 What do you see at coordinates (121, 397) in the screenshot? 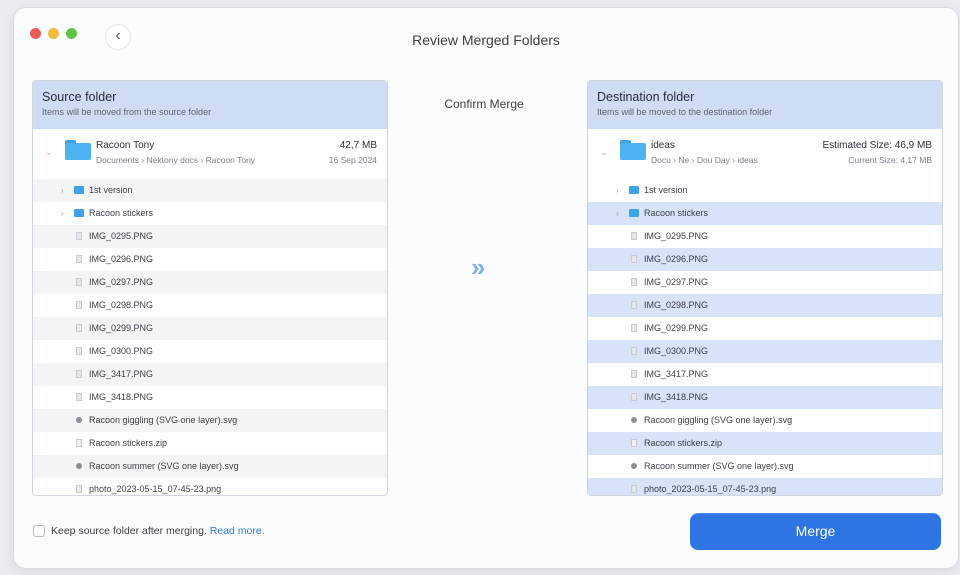
I see `item-name: IMG_3418.PNG` at bounding box center [121, 397].